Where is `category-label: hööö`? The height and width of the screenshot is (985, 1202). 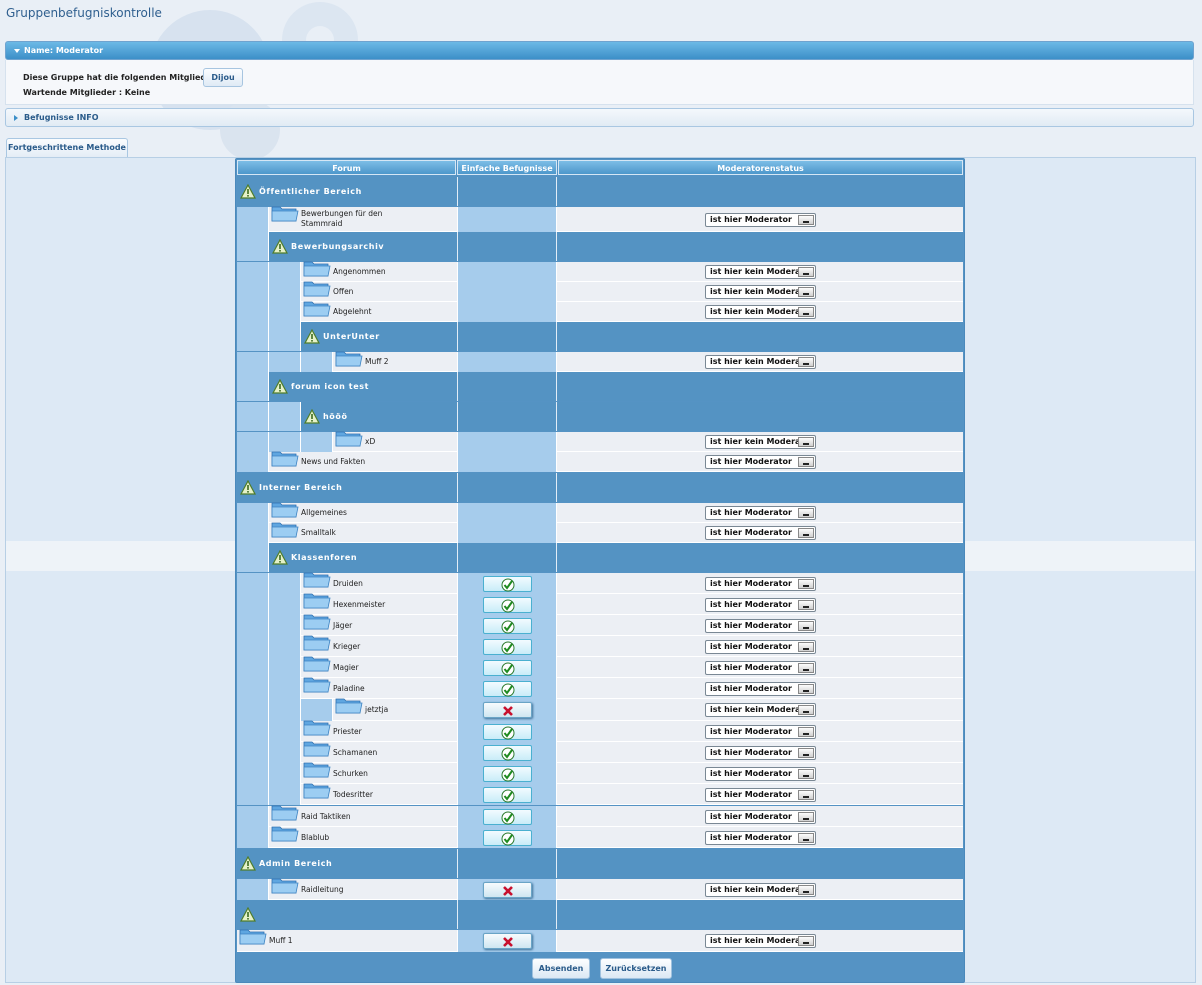 category-label: hööö is located at coordinates (335, 416).